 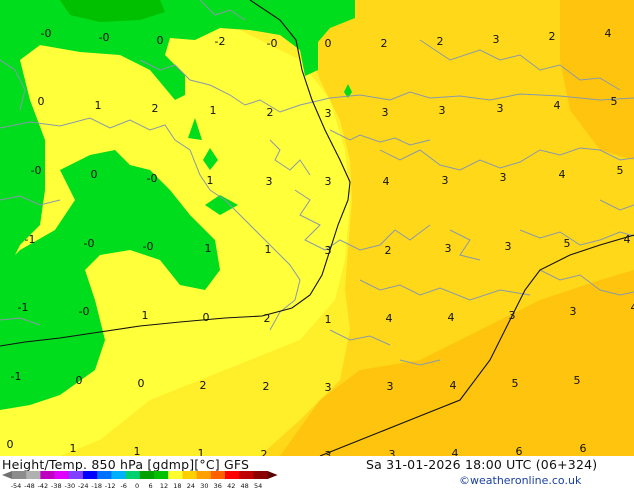 I want to click on colorbar-arrow-left, so click(x=7, y=475).